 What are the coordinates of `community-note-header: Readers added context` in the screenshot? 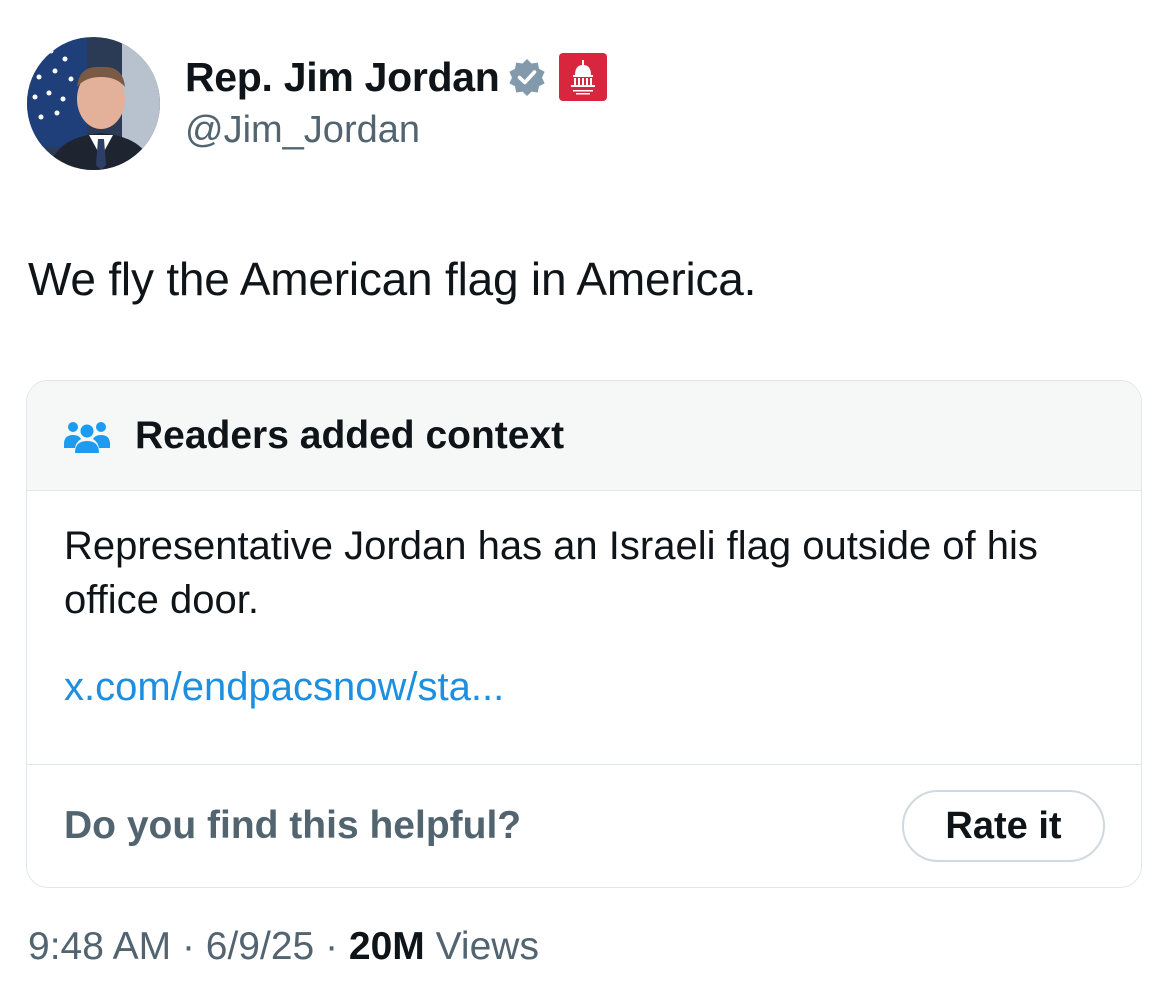 It's located at (584, 436).